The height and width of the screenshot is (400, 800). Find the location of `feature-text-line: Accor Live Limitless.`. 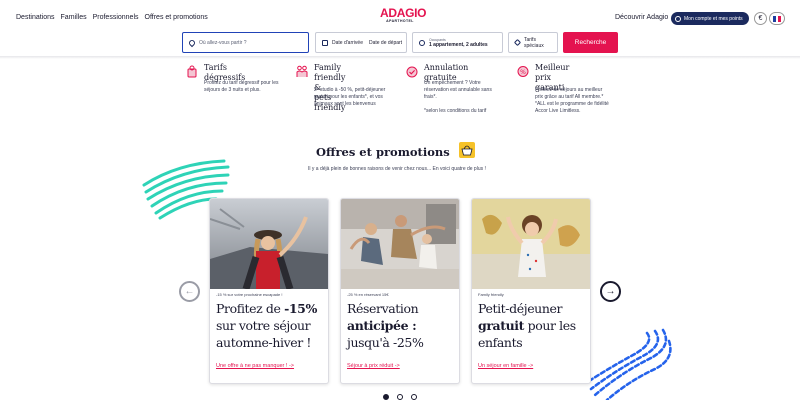

feature-text-line: Accor Live Limitless. is located at coordinates (558, 111).